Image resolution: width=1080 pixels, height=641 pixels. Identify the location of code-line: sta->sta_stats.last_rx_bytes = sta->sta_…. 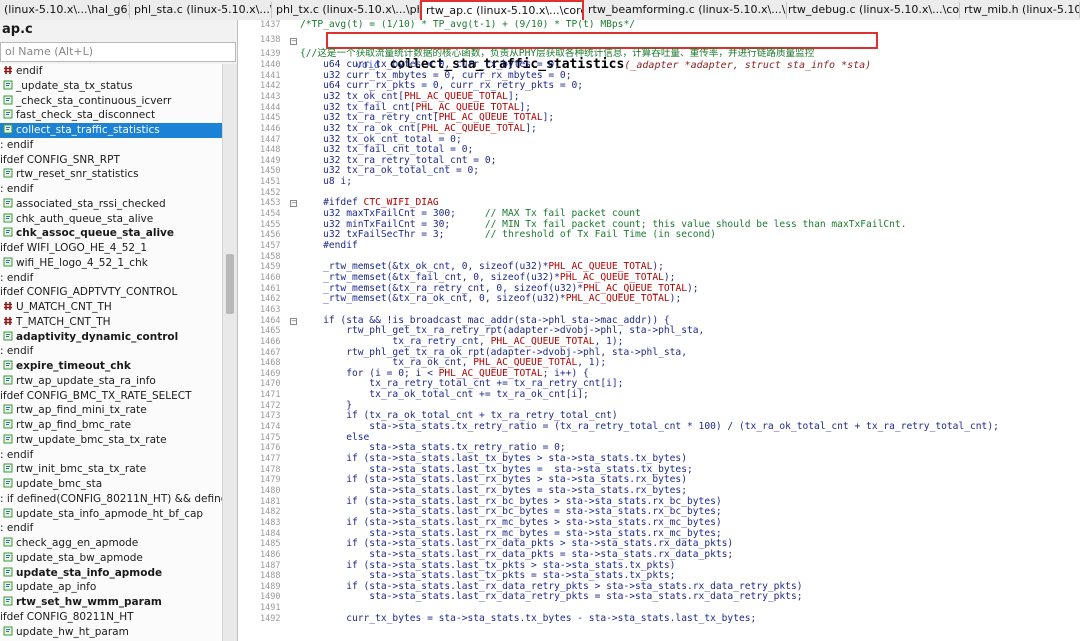
(493, 491).